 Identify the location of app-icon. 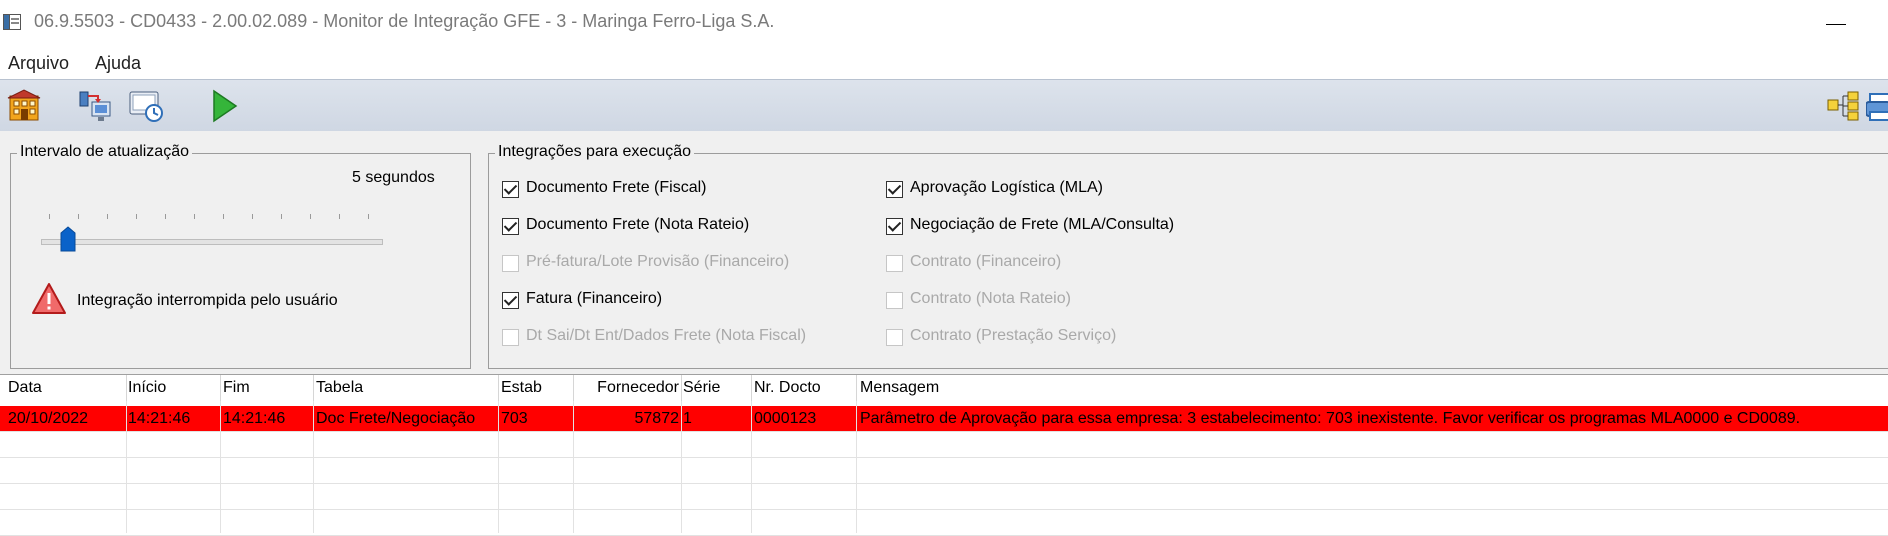
(12, 22).